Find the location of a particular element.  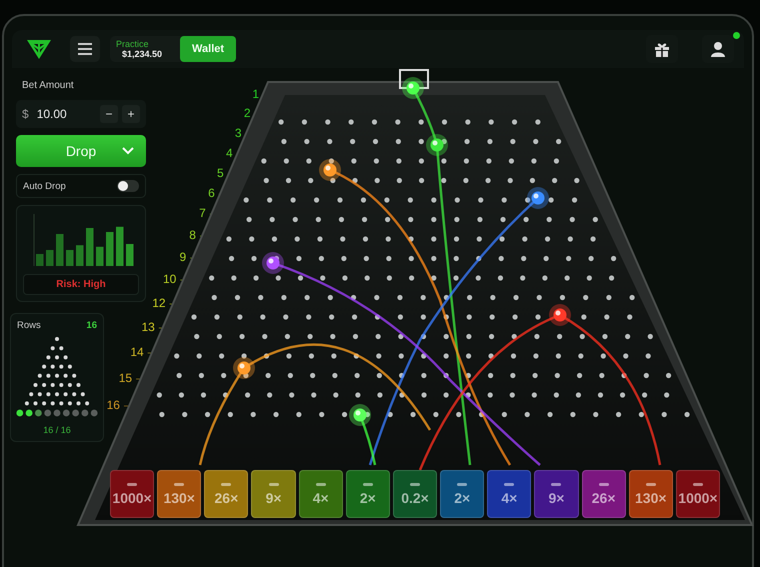

row-number: 8 is located at coordinates (192, 235).